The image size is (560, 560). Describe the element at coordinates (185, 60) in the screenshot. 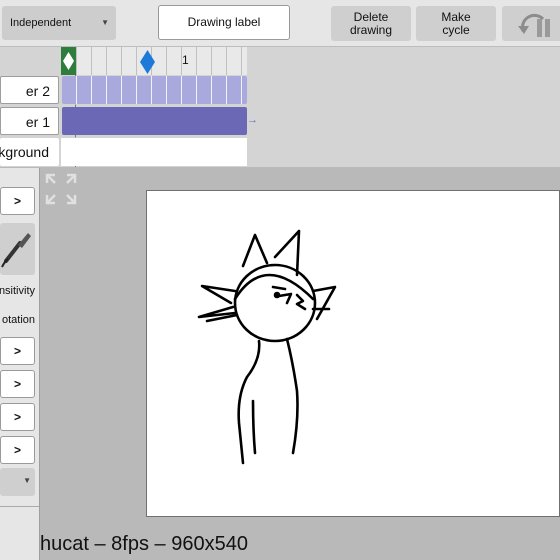

I see `frame-number-label: 1` at that location.